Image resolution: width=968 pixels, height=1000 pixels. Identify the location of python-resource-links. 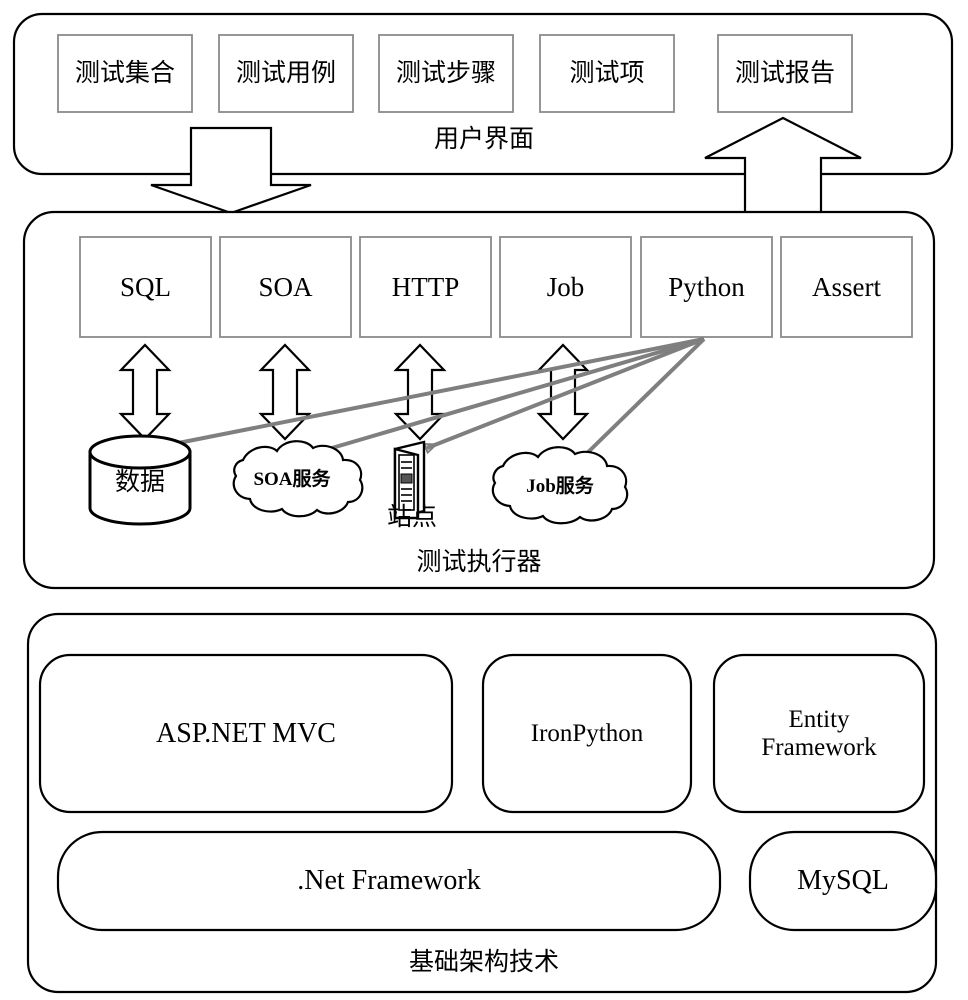
(429, 399).